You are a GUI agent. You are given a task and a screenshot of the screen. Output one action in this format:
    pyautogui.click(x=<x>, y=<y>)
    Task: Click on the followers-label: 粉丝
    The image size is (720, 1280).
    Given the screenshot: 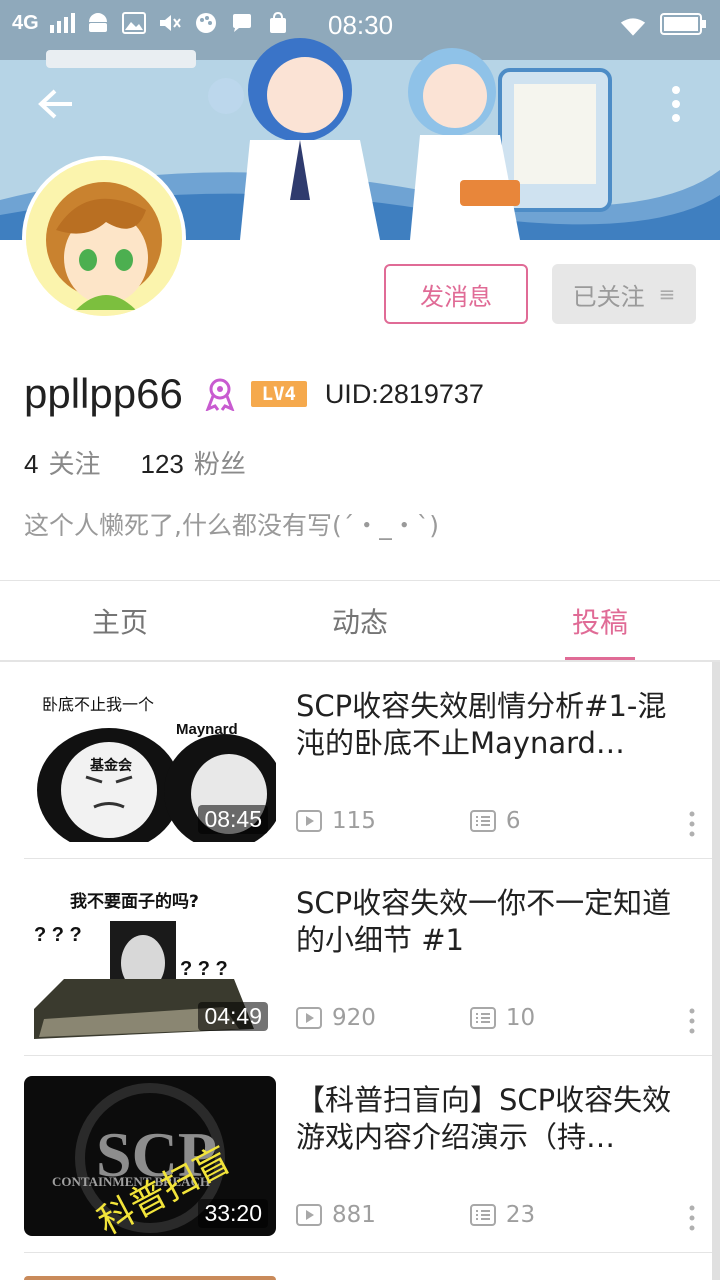 What is the action you would take?
    pyautogui.click(x=220, y=462)
    